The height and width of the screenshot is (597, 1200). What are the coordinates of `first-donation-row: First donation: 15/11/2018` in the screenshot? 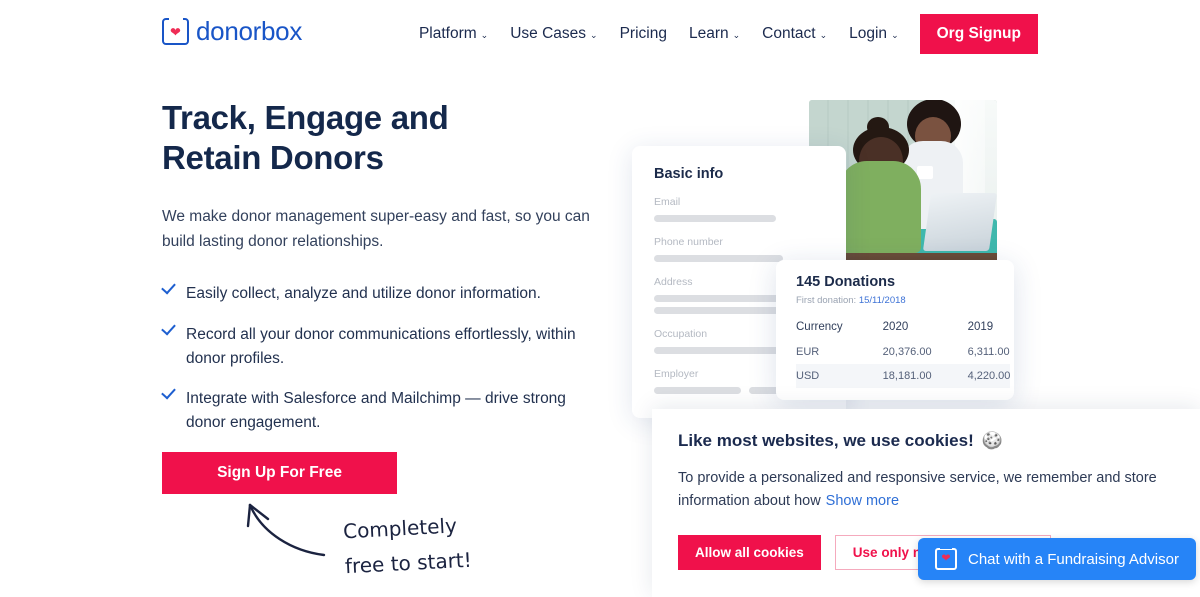 It's located at (895, 300).